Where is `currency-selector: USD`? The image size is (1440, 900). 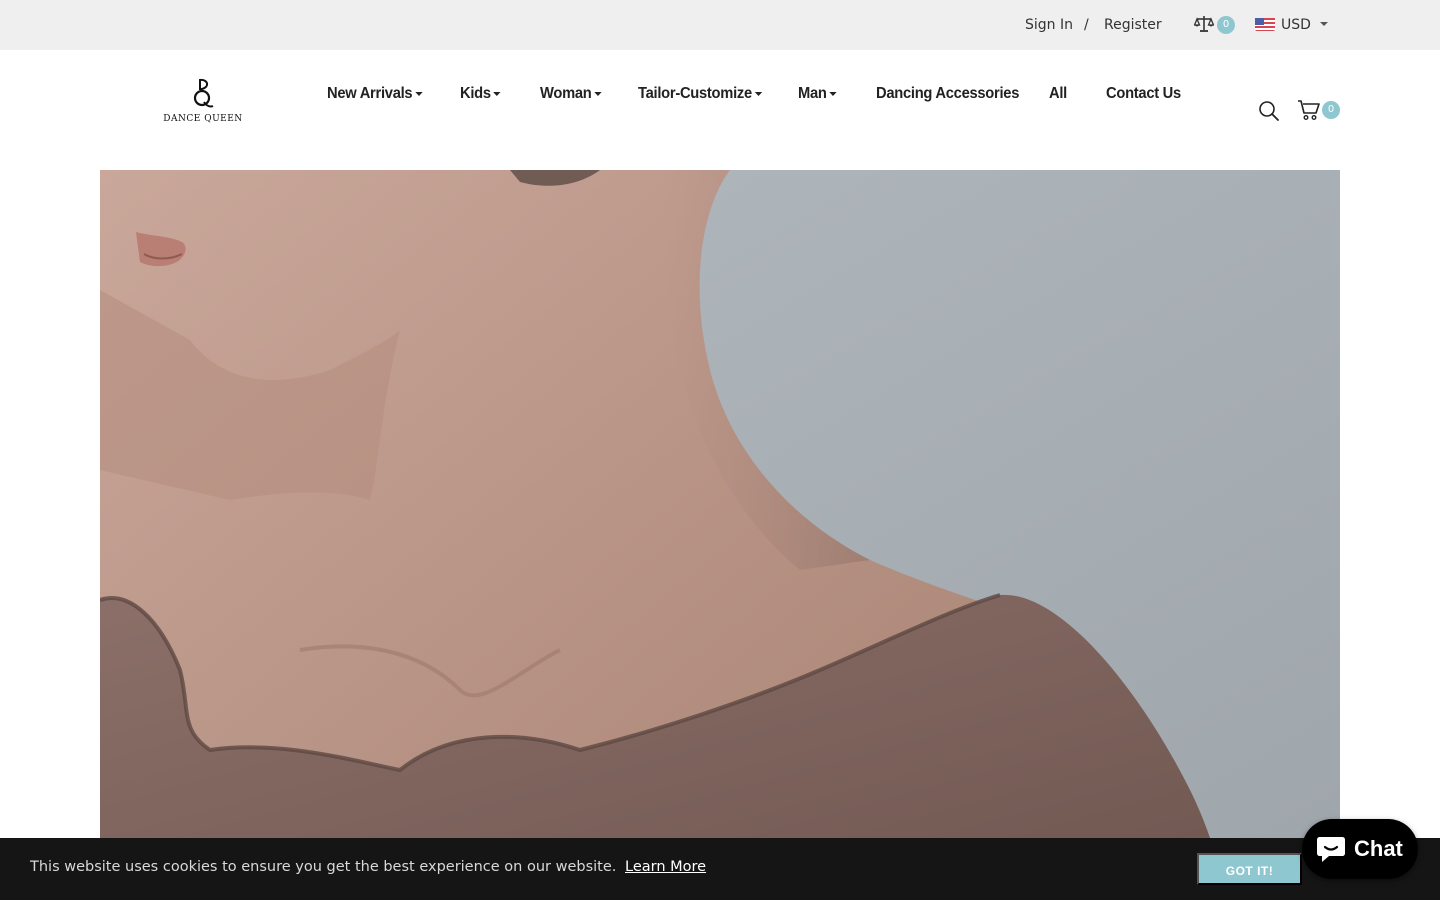 currency-selector: USD is located at coordinates (1296, 25).